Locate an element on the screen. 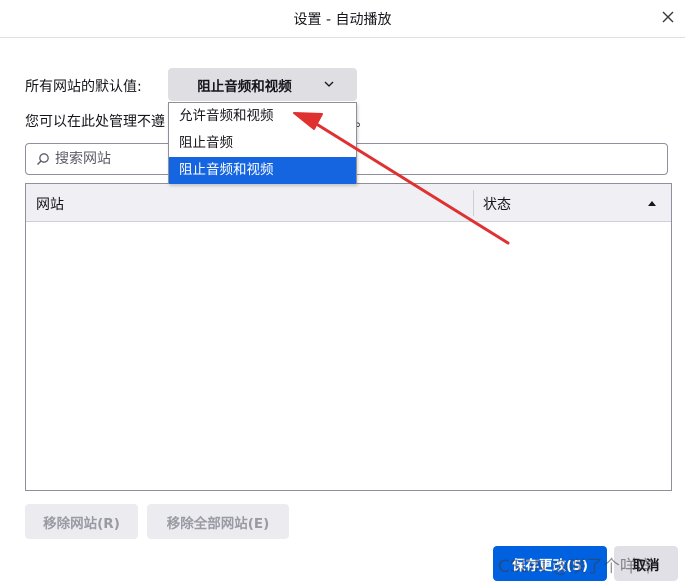 The image size is (685, 583). default-autoplay-select: 阻止音频和视频 is located at coordinates (262, 84).